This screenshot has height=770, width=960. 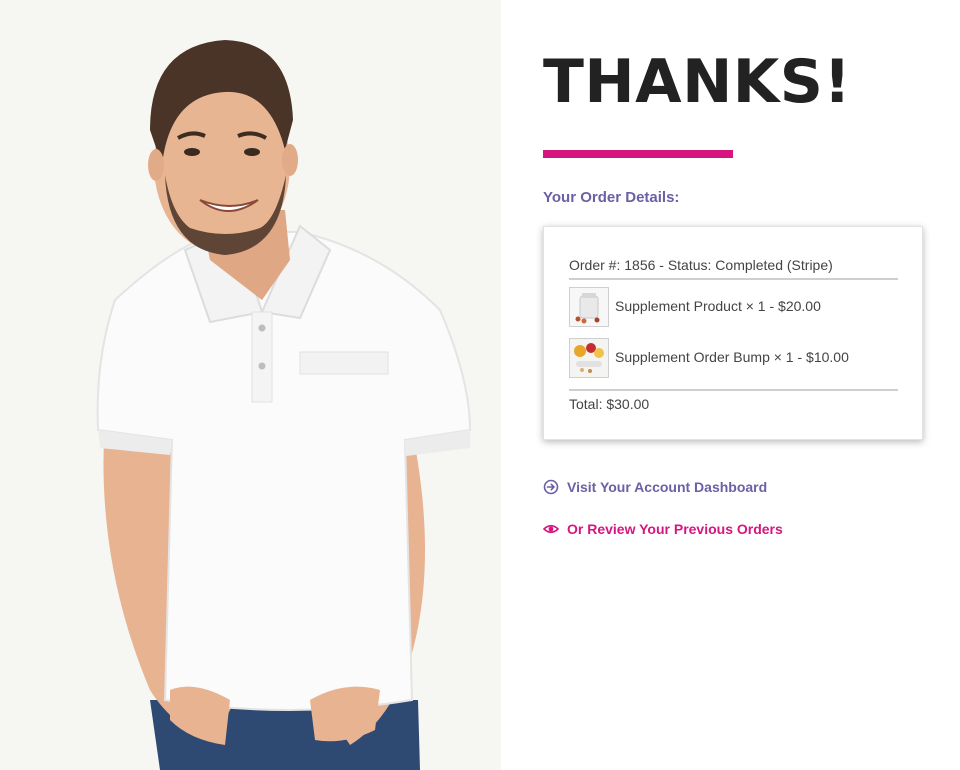 I want to click on order-details-heading: Your Order Details:, so click(x=611, y=197).